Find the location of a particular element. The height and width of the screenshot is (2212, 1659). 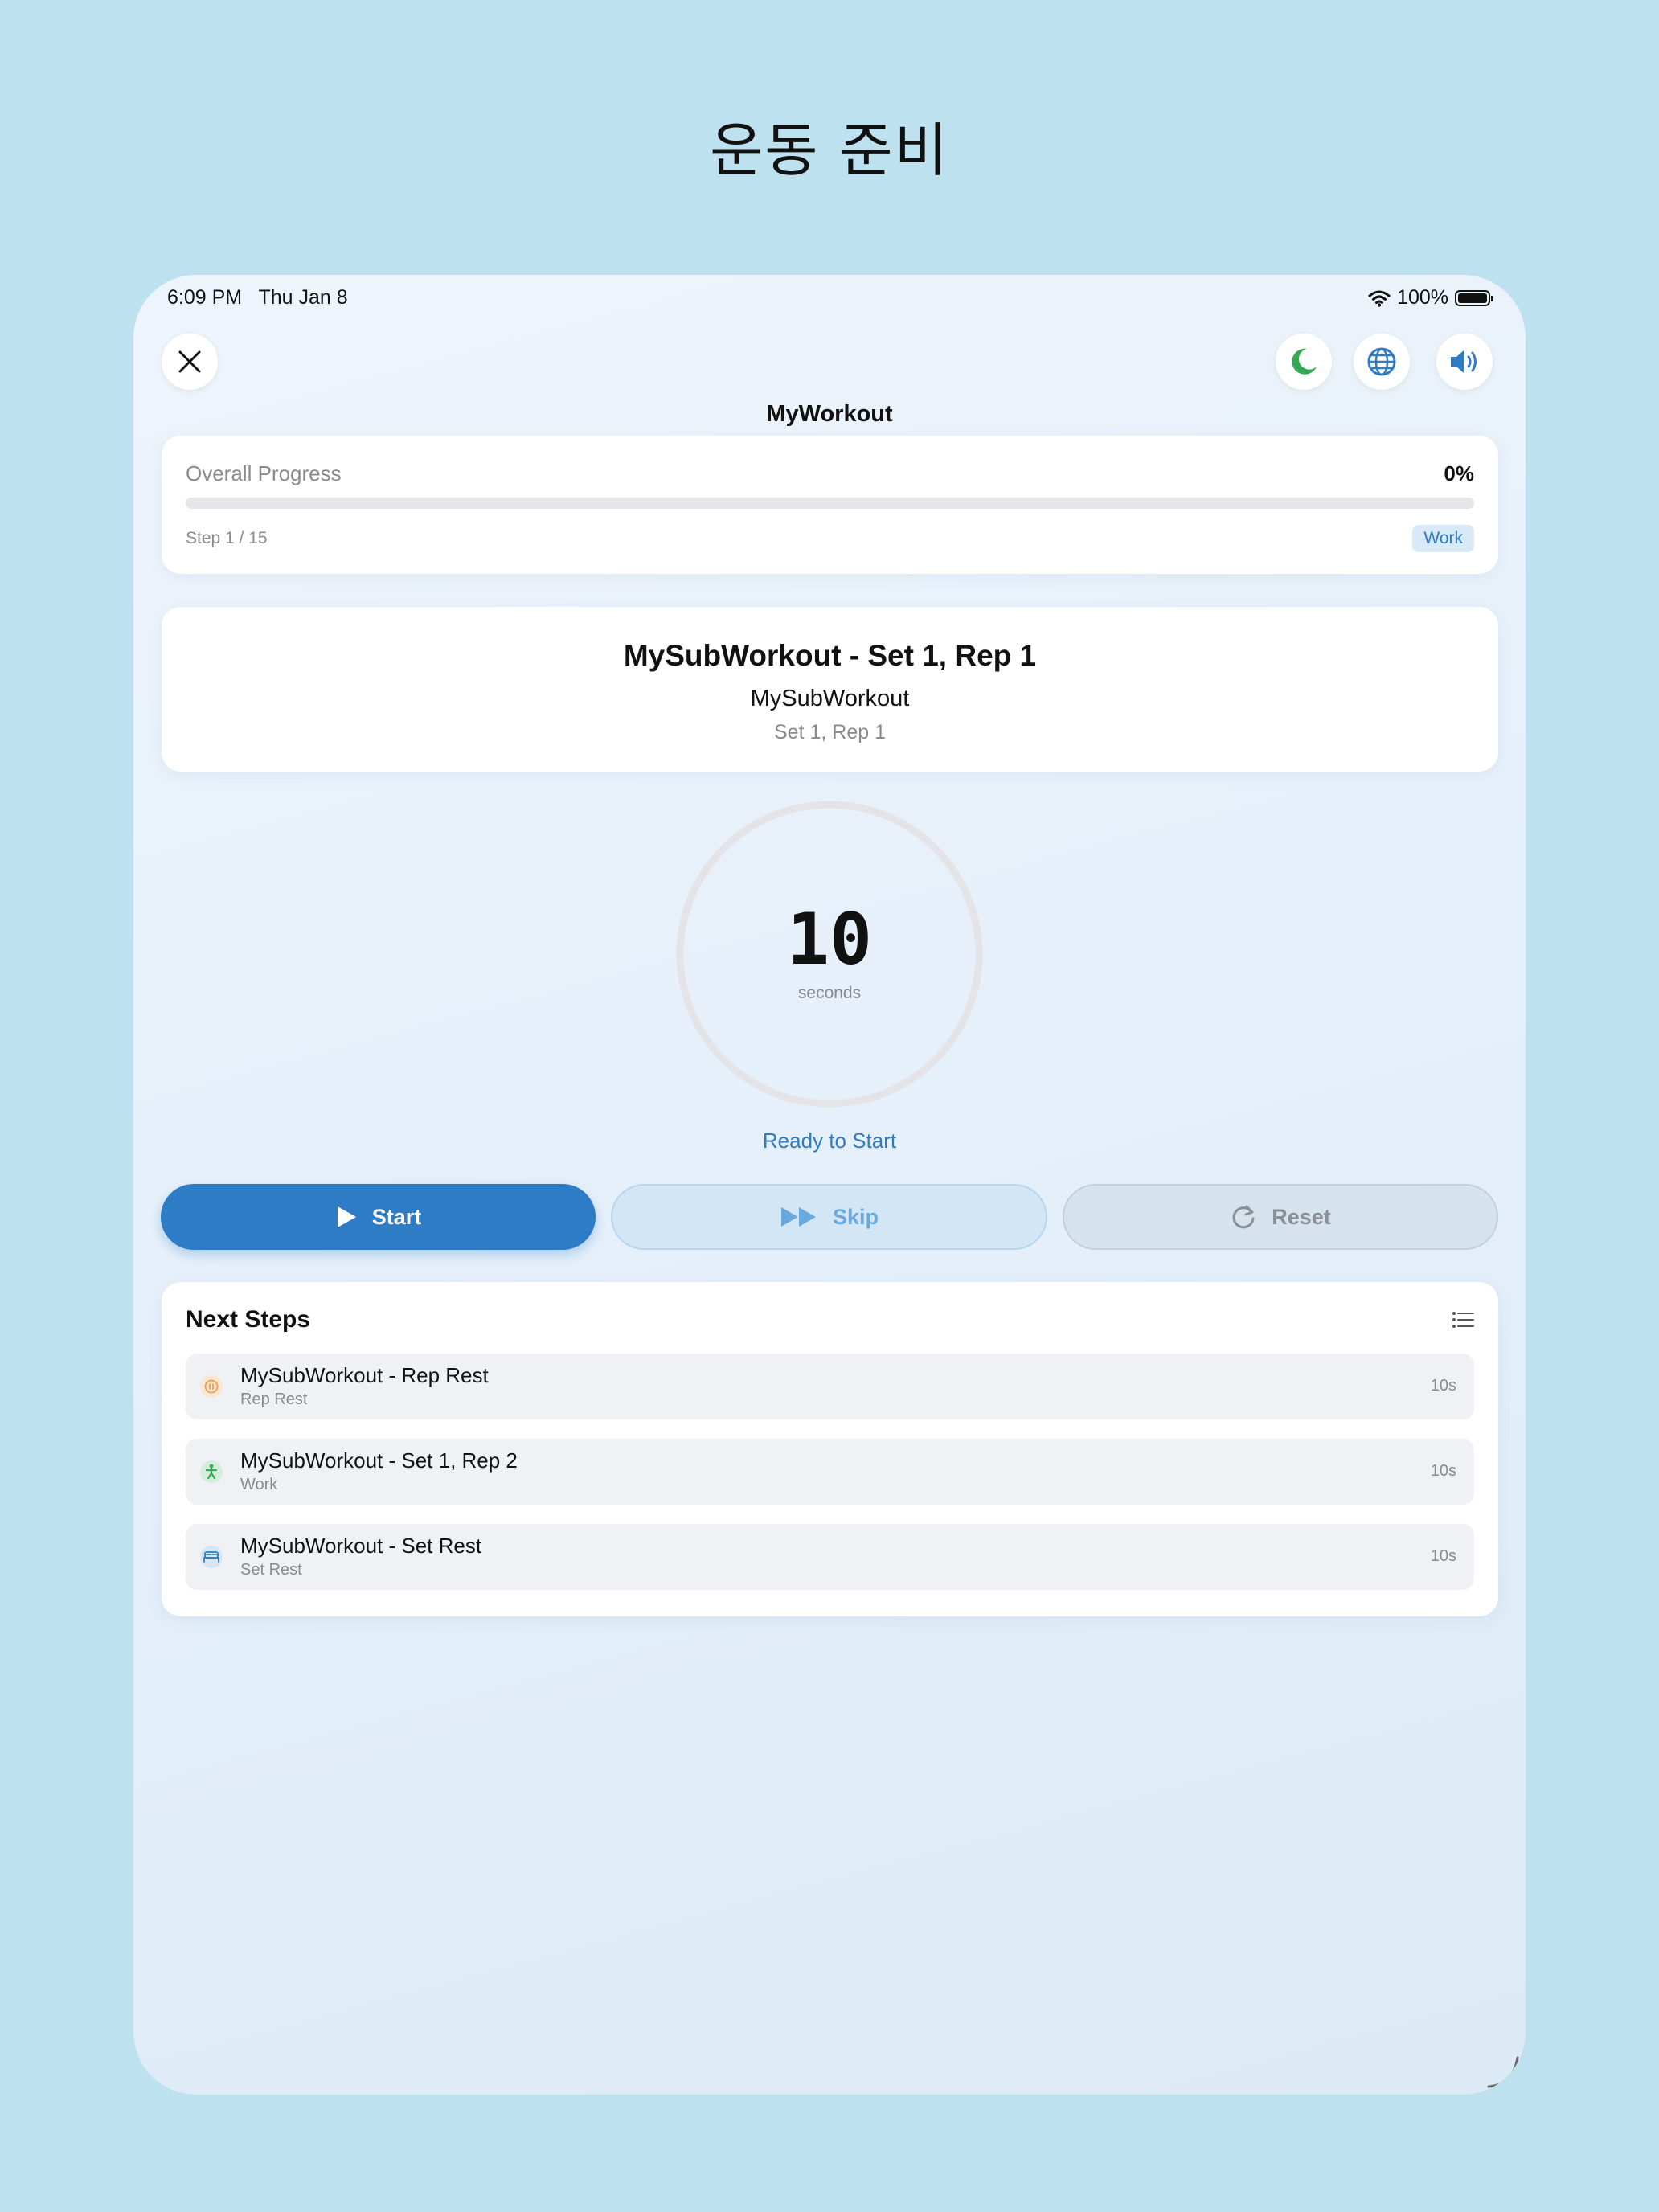

reset-button: Reset is located at coordinates (1280, 1217).